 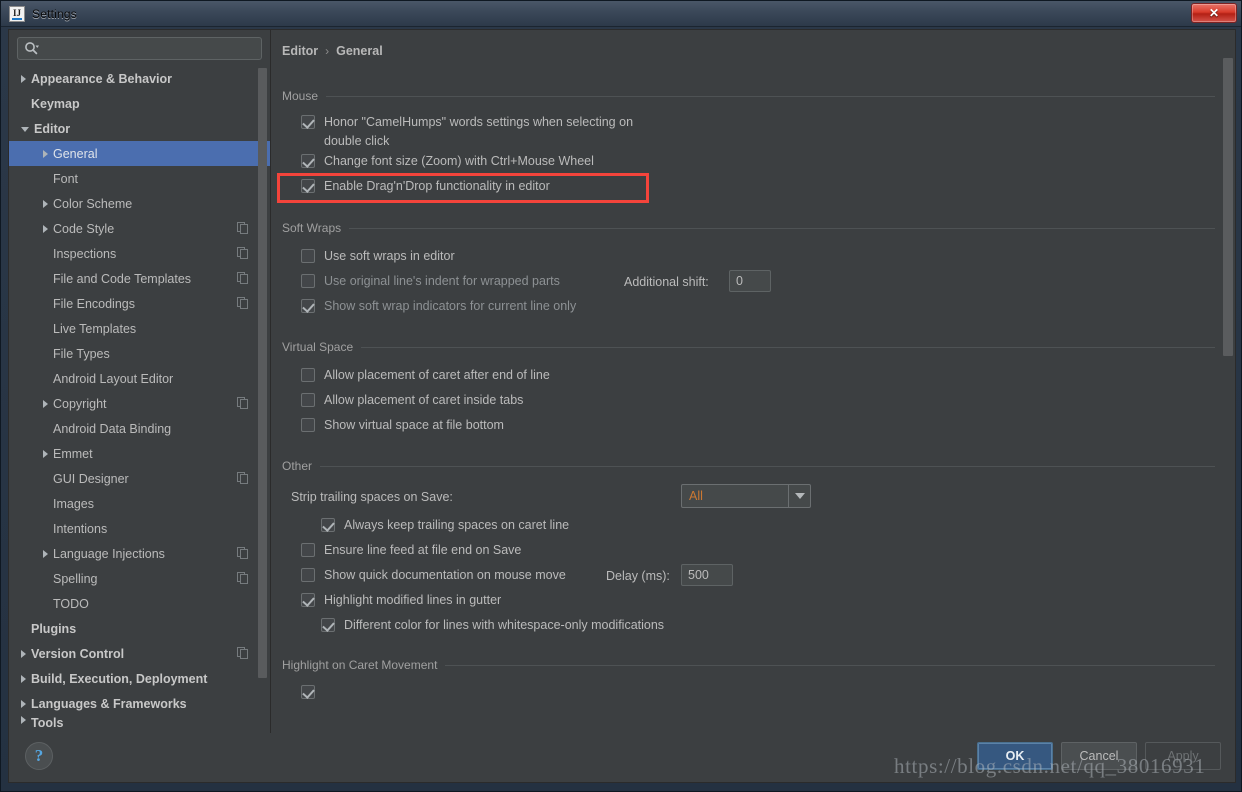 What do you see at coordinates (308, 400) in the screenshot?
I see `checkbox-caret-inside-tabs` at bounding box center [308, 400].